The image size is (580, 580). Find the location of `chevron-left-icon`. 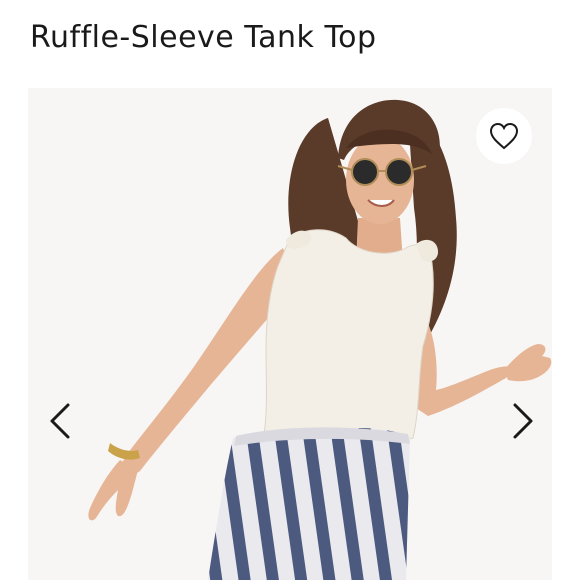

chevron-left-icon is located at coordinates (60, 421).